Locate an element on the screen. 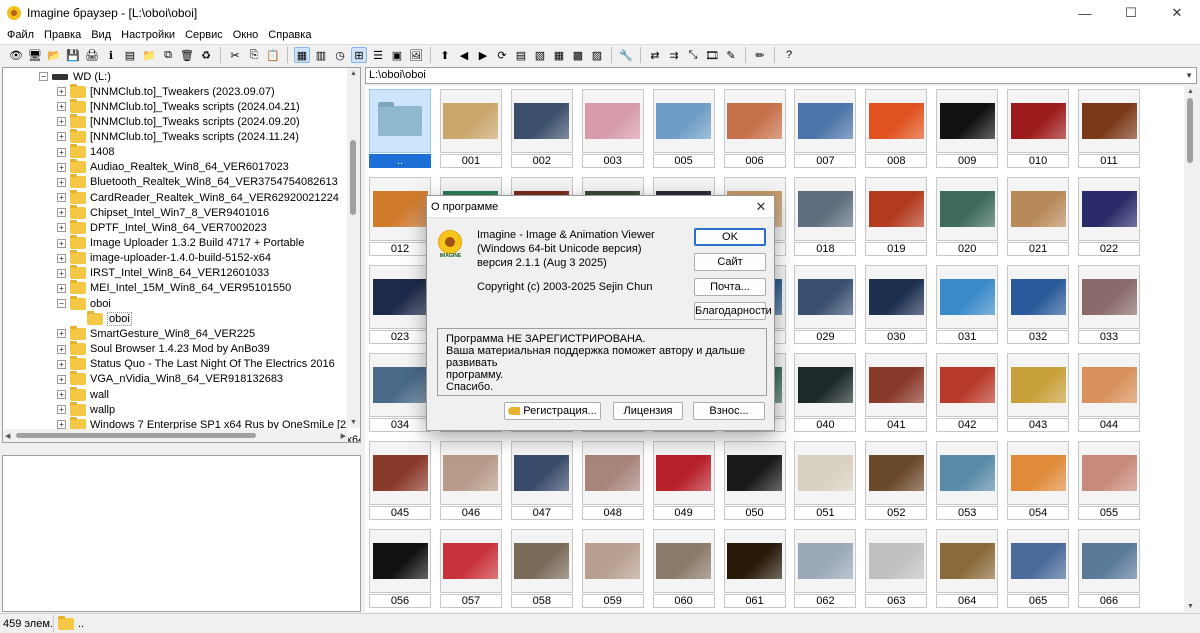 This screenshot has width=1200, height=633. cut-icon: ✂ is located at coordinates (235, 55).